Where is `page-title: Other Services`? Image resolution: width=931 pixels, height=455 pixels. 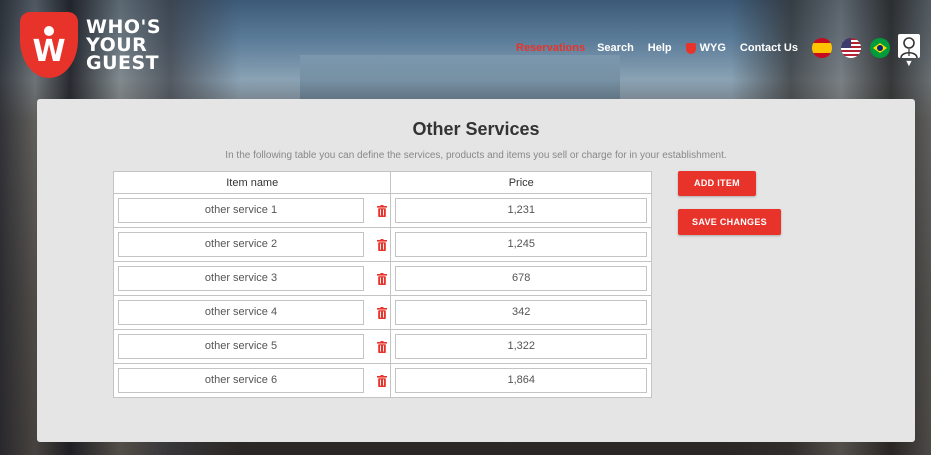 page-title: Other Services is located at coordinates (476, 129).